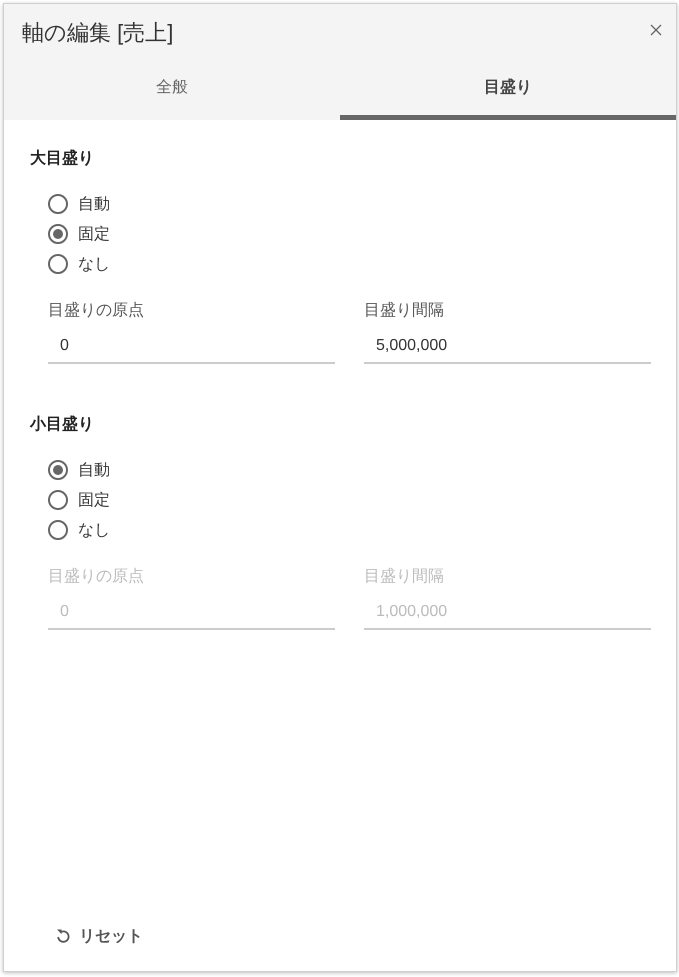  What do you see at coordinates (656, 30) in the screenshot?
I see `close-icon` at bounding box center [656, 30].